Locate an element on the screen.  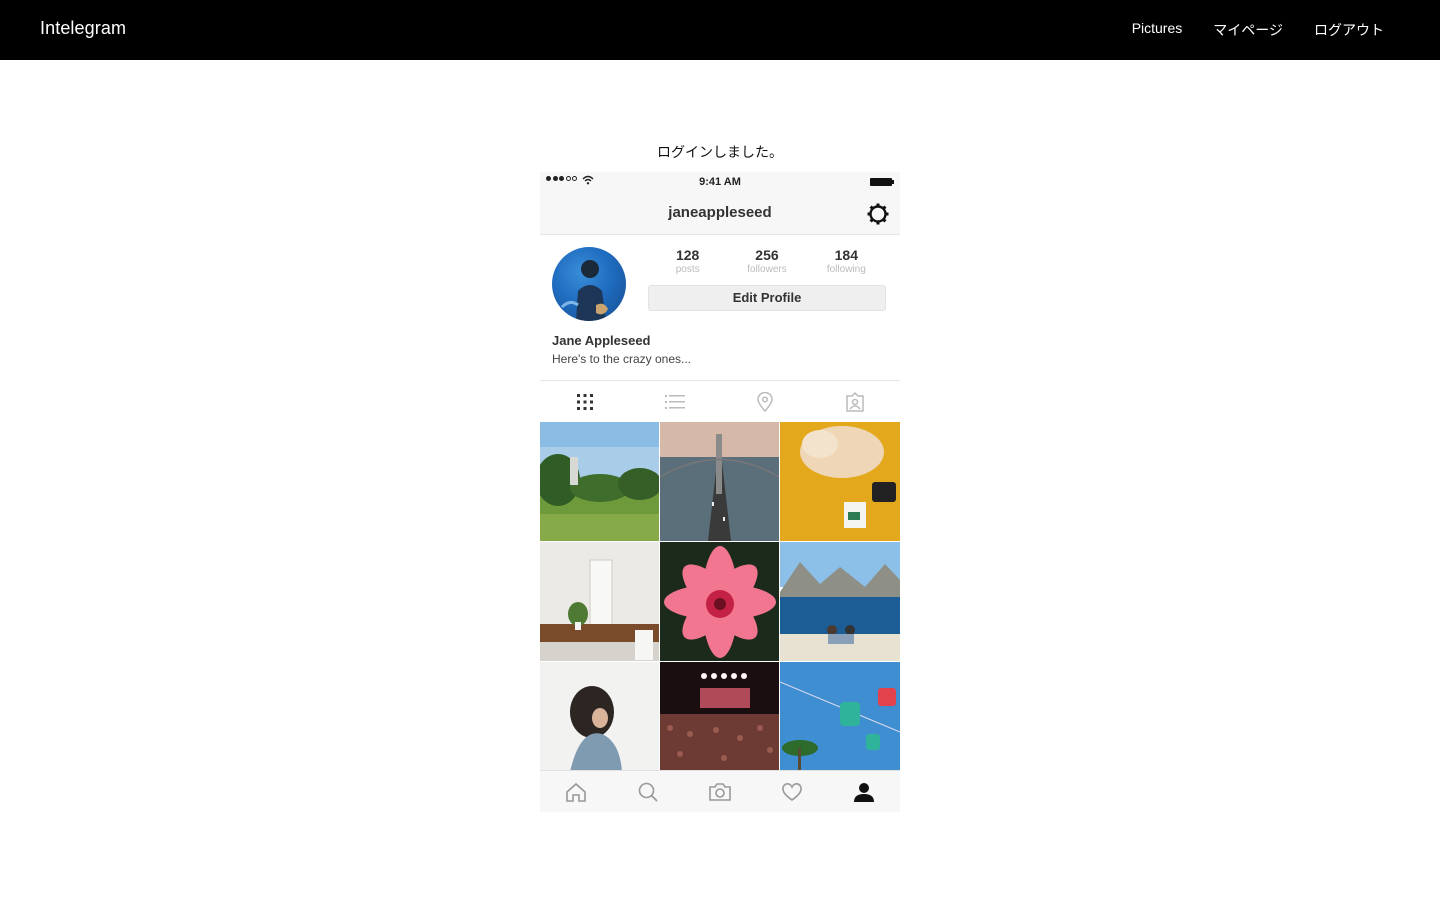
avatar is located at coordinates (589, 284).